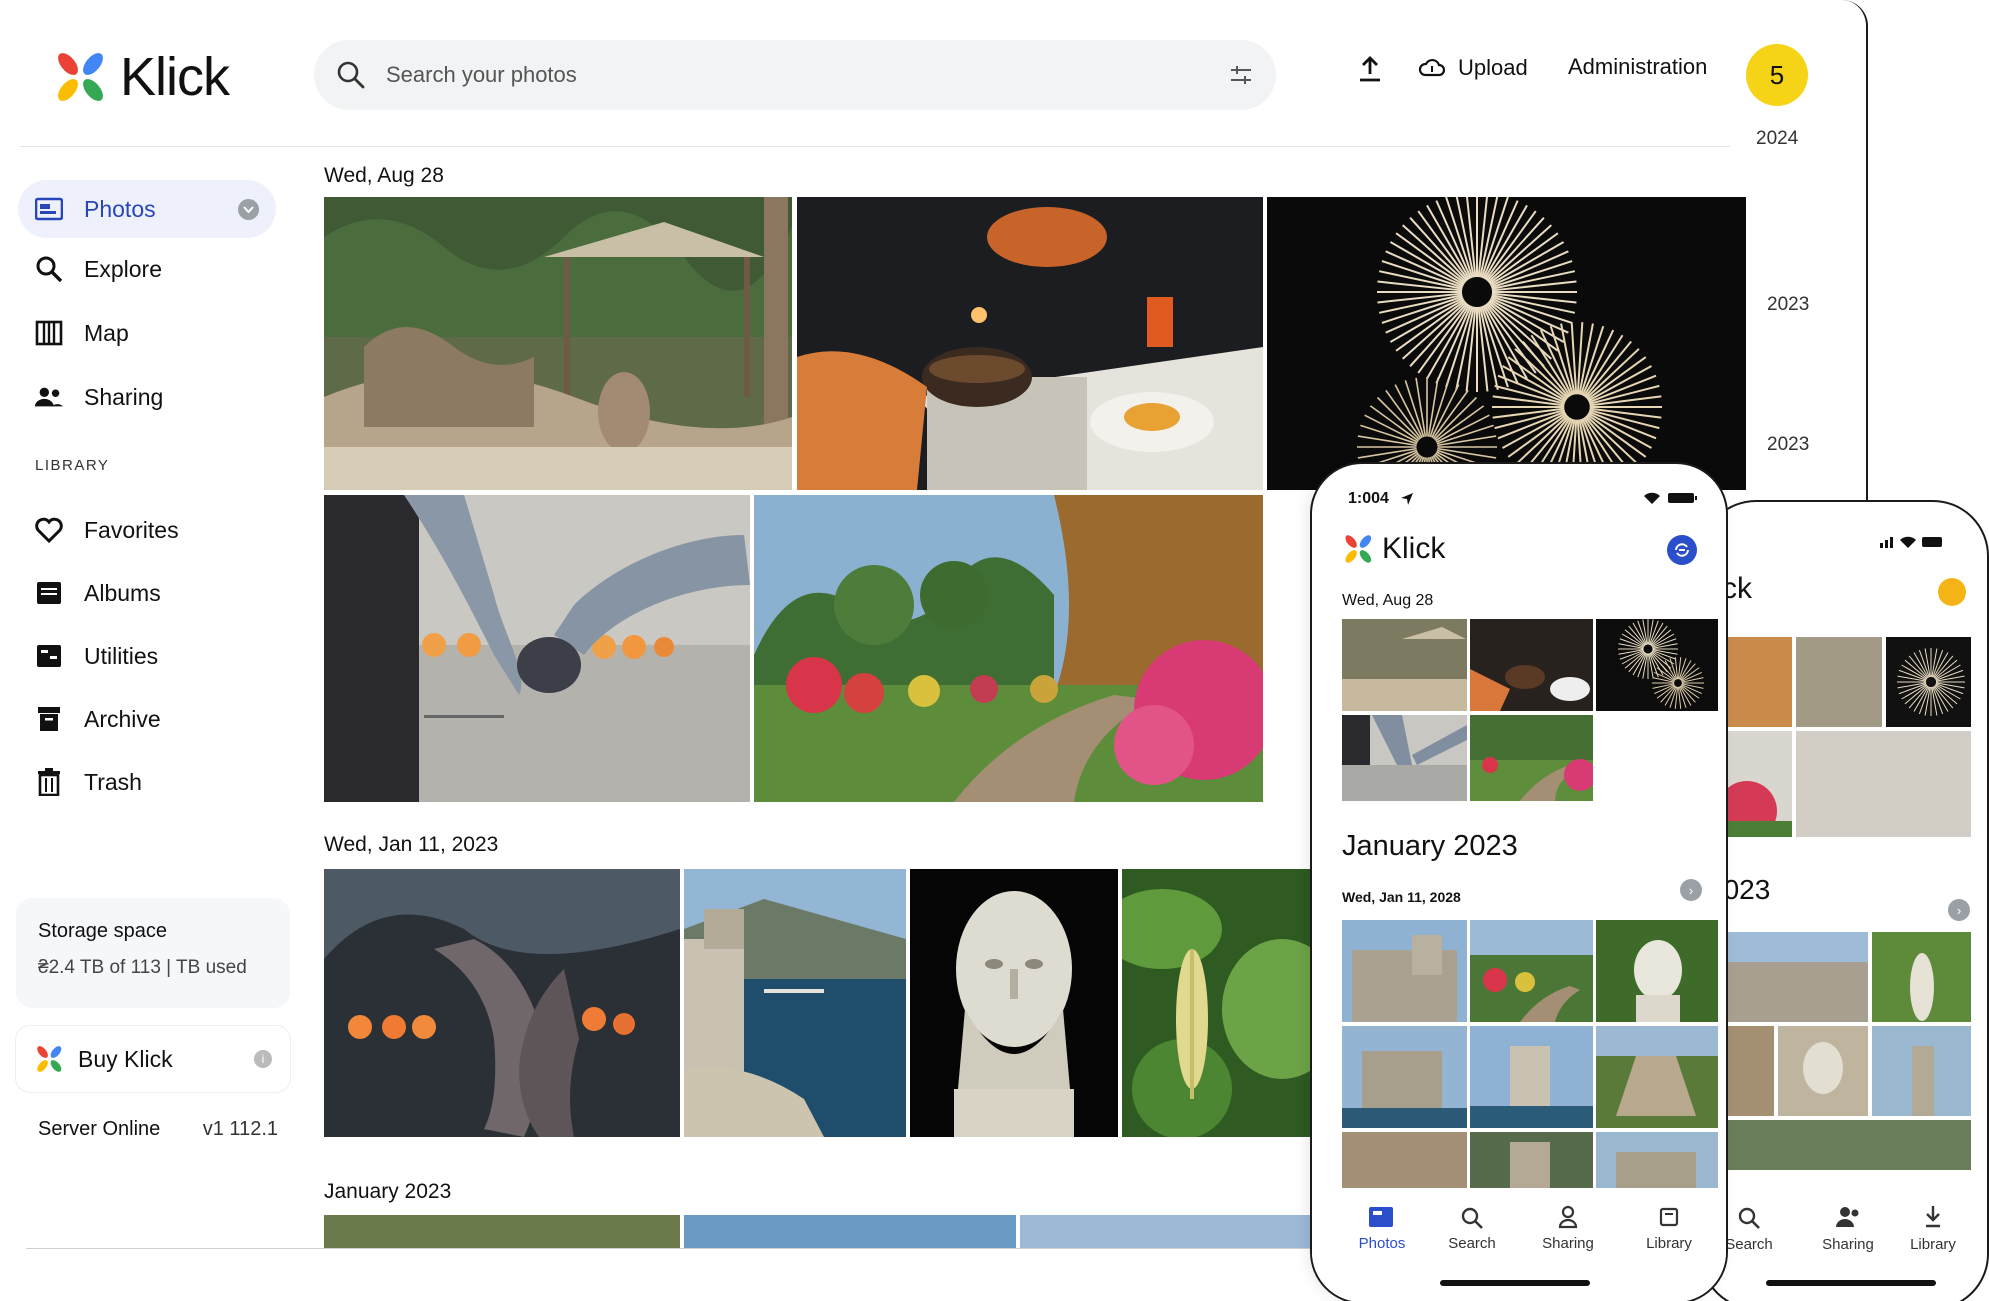 The width and height of the screenshot is (1989, 1301). I want to click on buy-label: Buy Klick, so click(125, 1058).